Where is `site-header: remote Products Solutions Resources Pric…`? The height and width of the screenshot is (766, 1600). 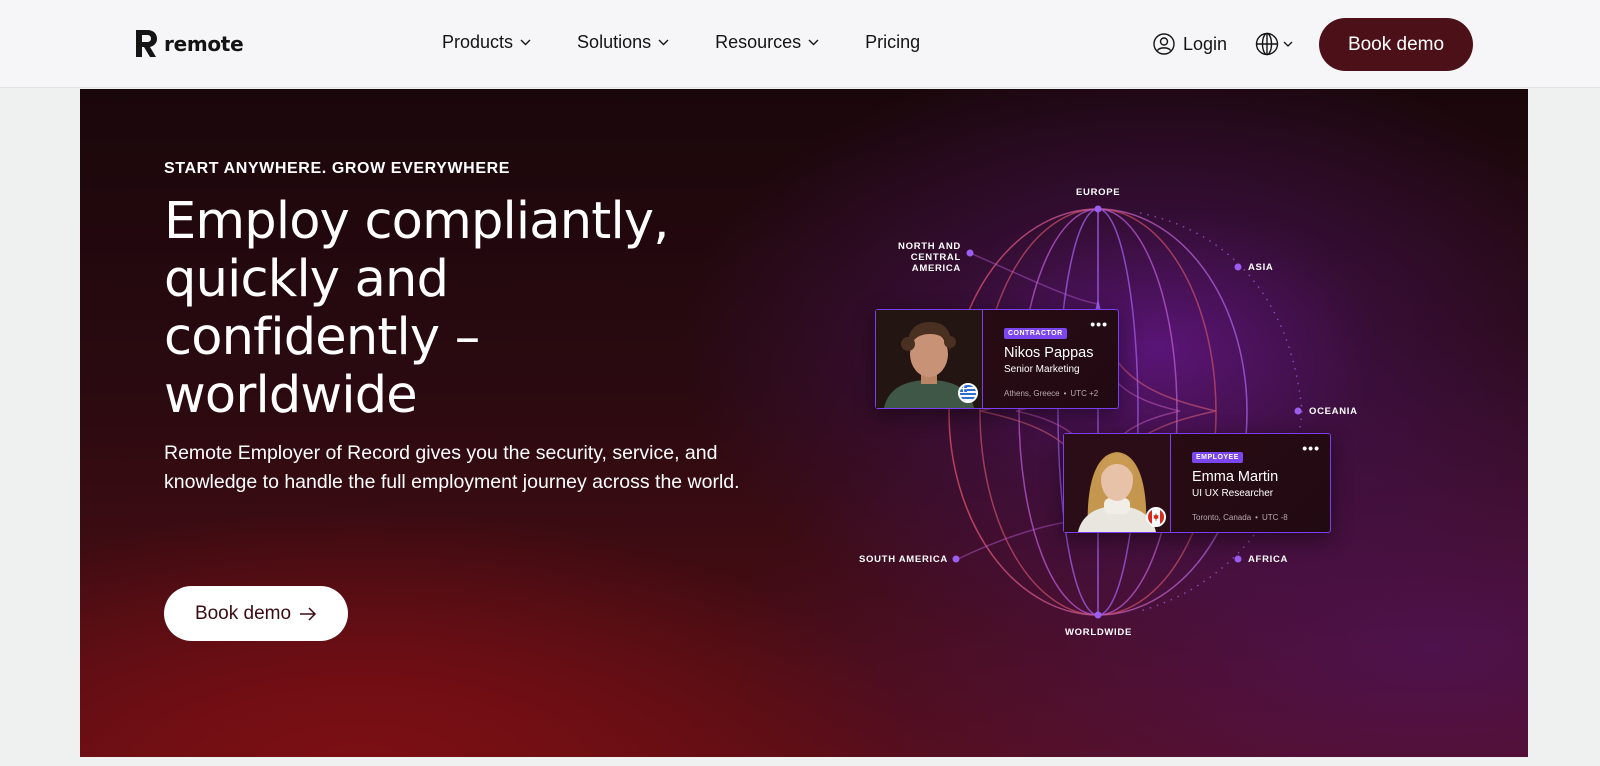 site-header: remote Products Solutions Resources Pric… is located at coordinates (800, 44).